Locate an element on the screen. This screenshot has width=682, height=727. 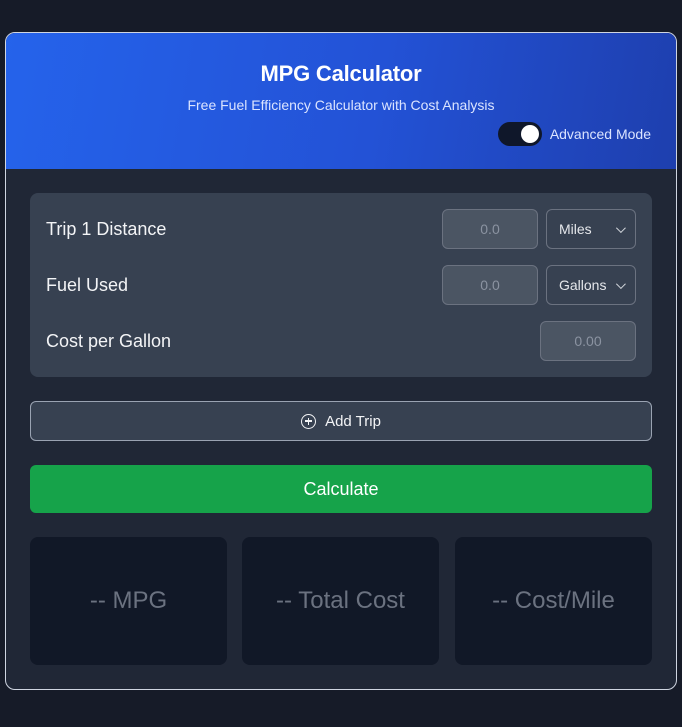
distance-unit-value: Miles is located at coordinates (575, 229).